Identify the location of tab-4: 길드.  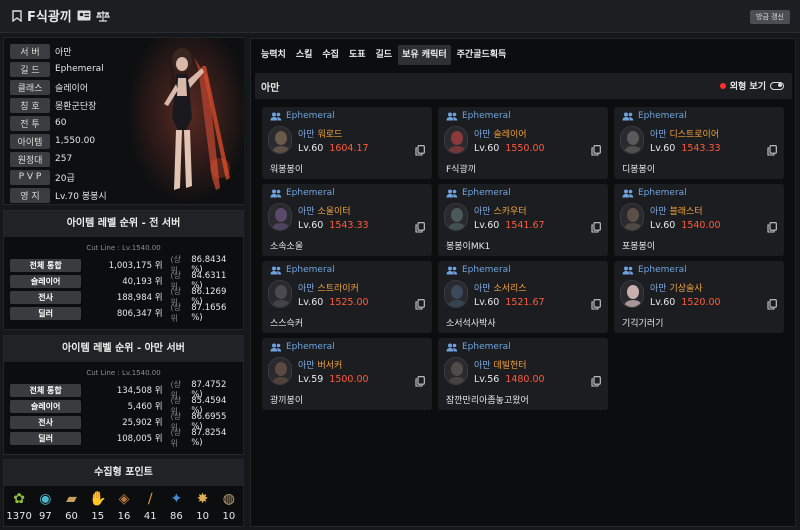
(384, 55).